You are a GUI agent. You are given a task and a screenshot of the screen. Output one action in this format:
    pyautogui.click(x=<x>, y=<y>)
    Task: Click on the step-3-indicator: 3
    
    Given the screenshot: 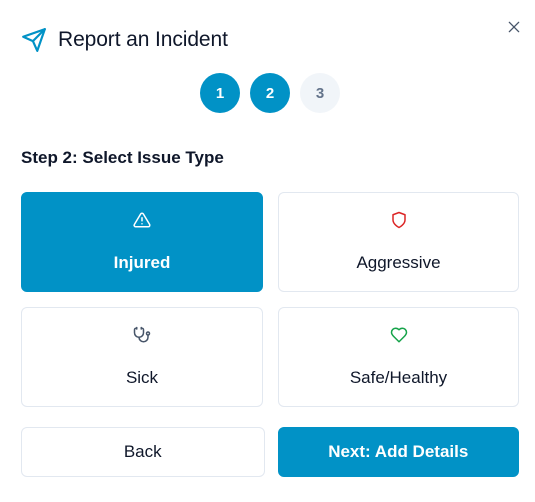 What is the action you would take?
    pyautogui.click(x=320, y=93)
    